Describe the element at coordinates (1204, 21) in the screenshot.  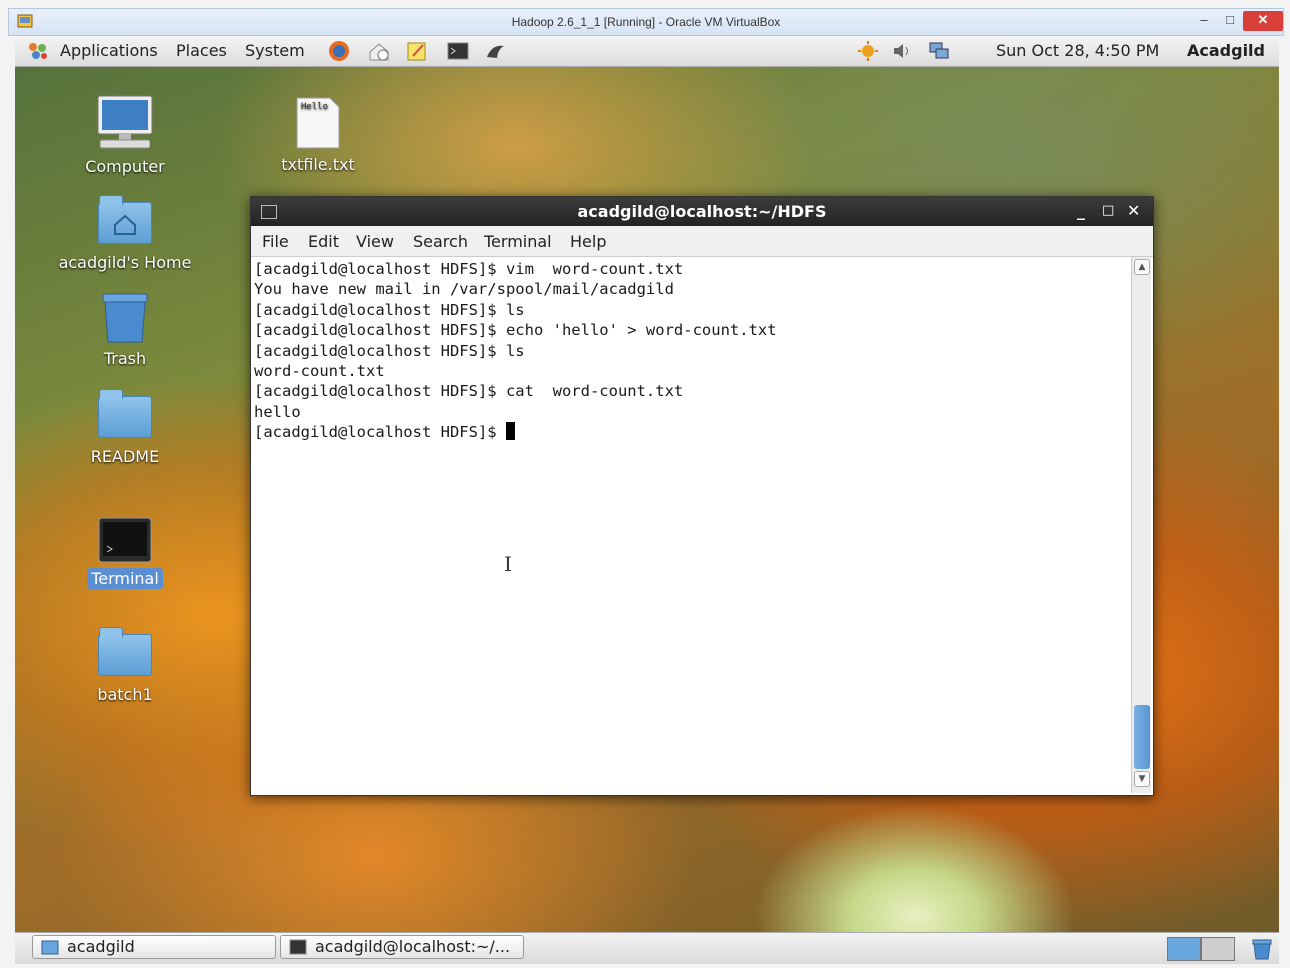
I see `vbox-minimize-button: –` at that location.